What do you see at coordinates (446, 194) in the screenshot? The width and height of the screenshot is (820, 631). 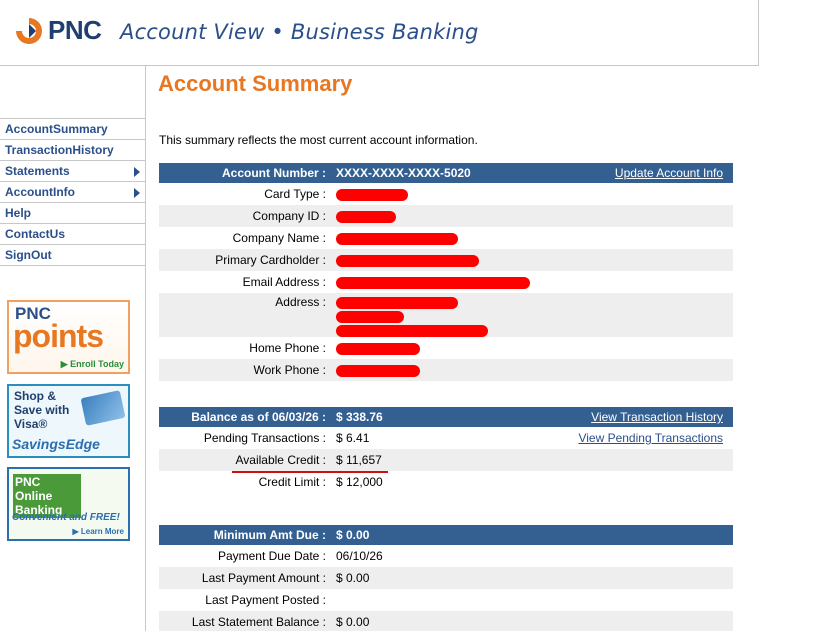 I see `table-row: Card Type :` at bounding box center [446, 194].